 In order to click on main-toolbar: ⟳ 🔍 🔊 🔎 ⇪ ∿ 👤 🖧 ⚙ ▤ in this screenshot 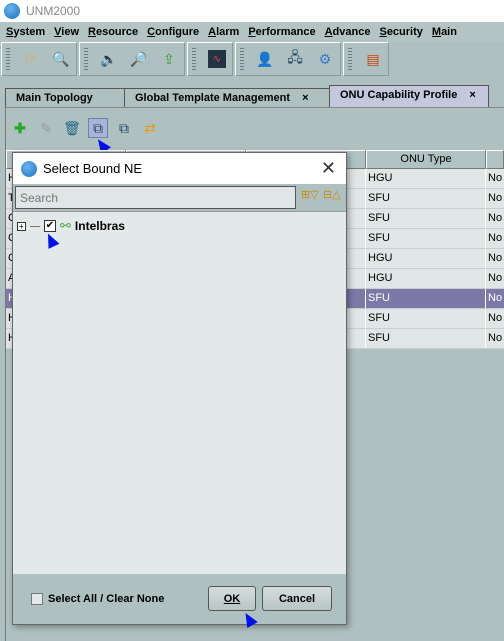, I will do `click(252, 59)`.